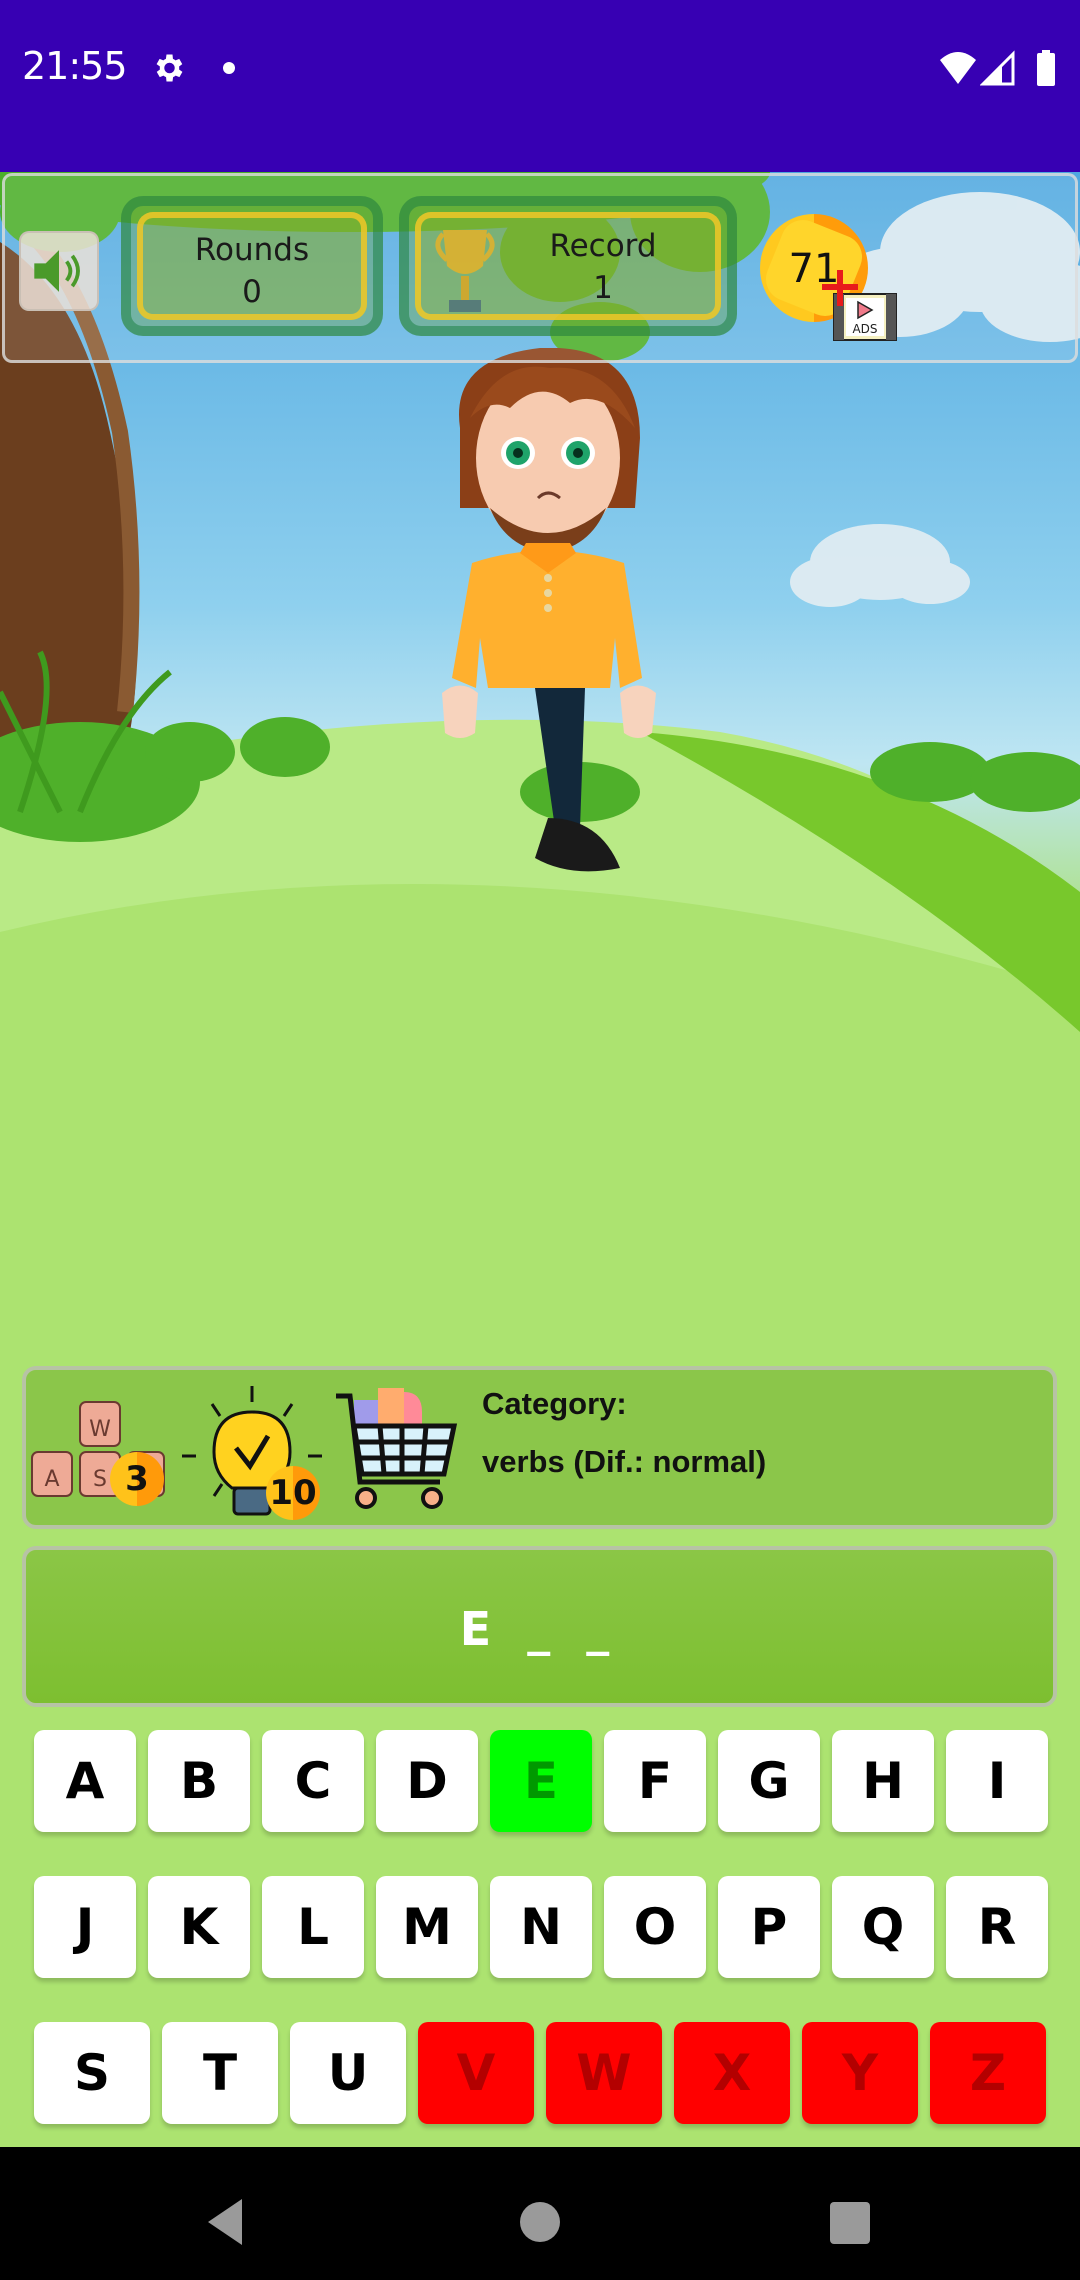 The width and height of the screenshot is (1080, 2280). Describe the element at coordinates (313, 1781) in the screenshot. I see `key-c: C` at that location.